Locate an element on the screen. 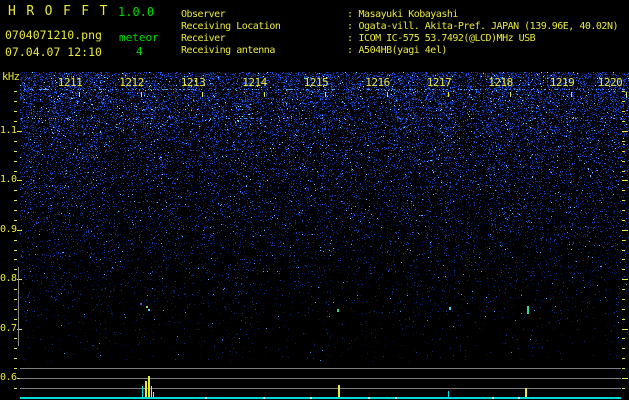 The width and height of the screenshot is (629, 400). freq-axis-unit: kHz is located at coordinates (11, 77).